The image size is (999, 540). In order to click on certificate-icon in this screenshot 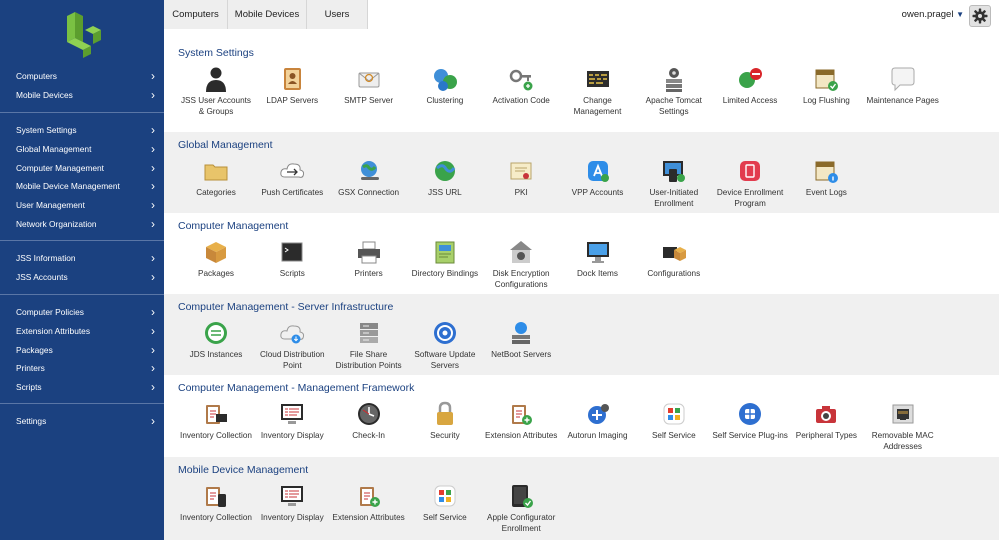, I will do `click(521, 171)`.